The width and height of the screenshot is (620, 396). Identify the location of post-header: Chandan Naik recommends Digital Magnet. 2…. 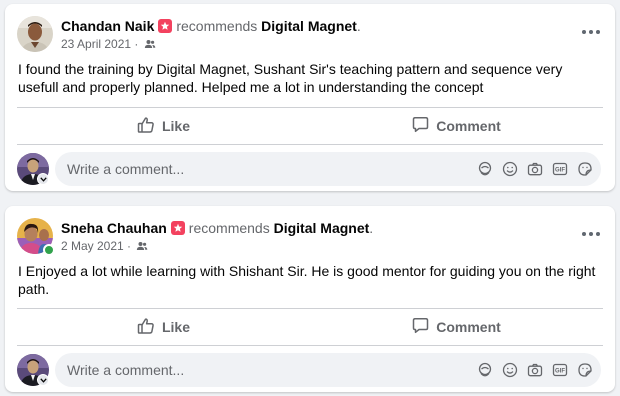
(310, 36).